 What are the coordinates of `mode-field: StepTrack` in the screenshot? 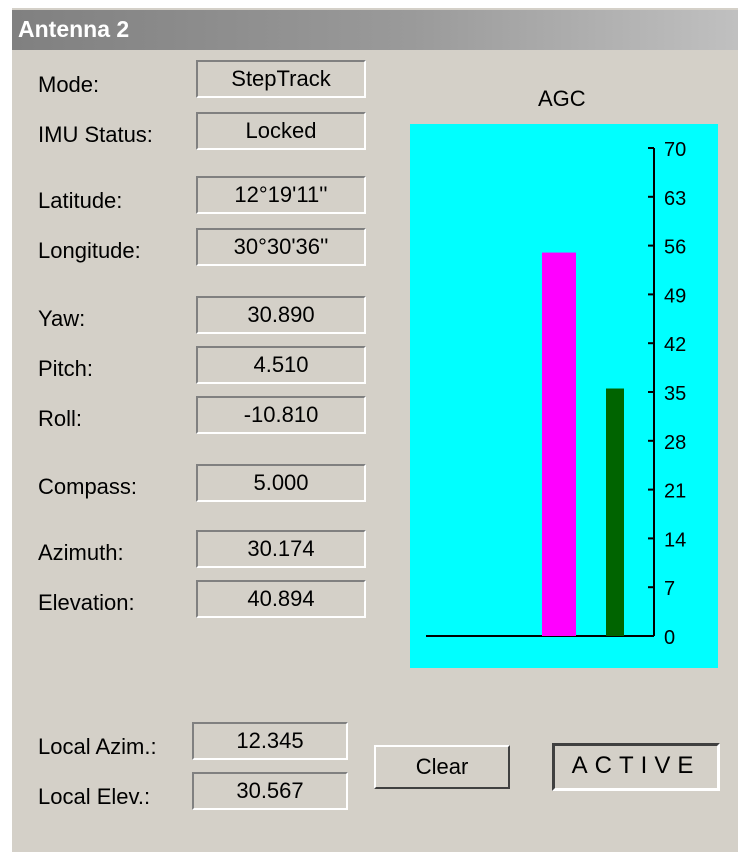 It's located at (281, 79).